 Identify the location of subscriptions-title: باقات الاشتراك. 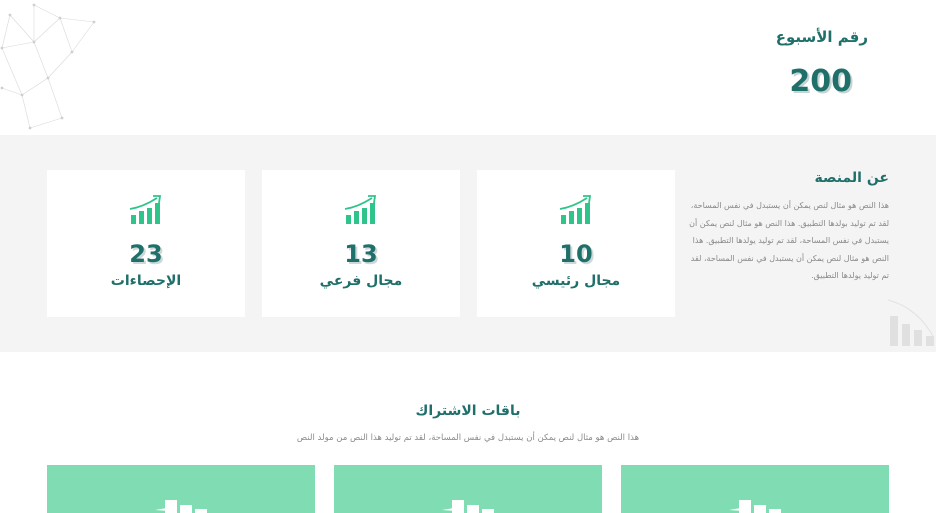
(468, 411).